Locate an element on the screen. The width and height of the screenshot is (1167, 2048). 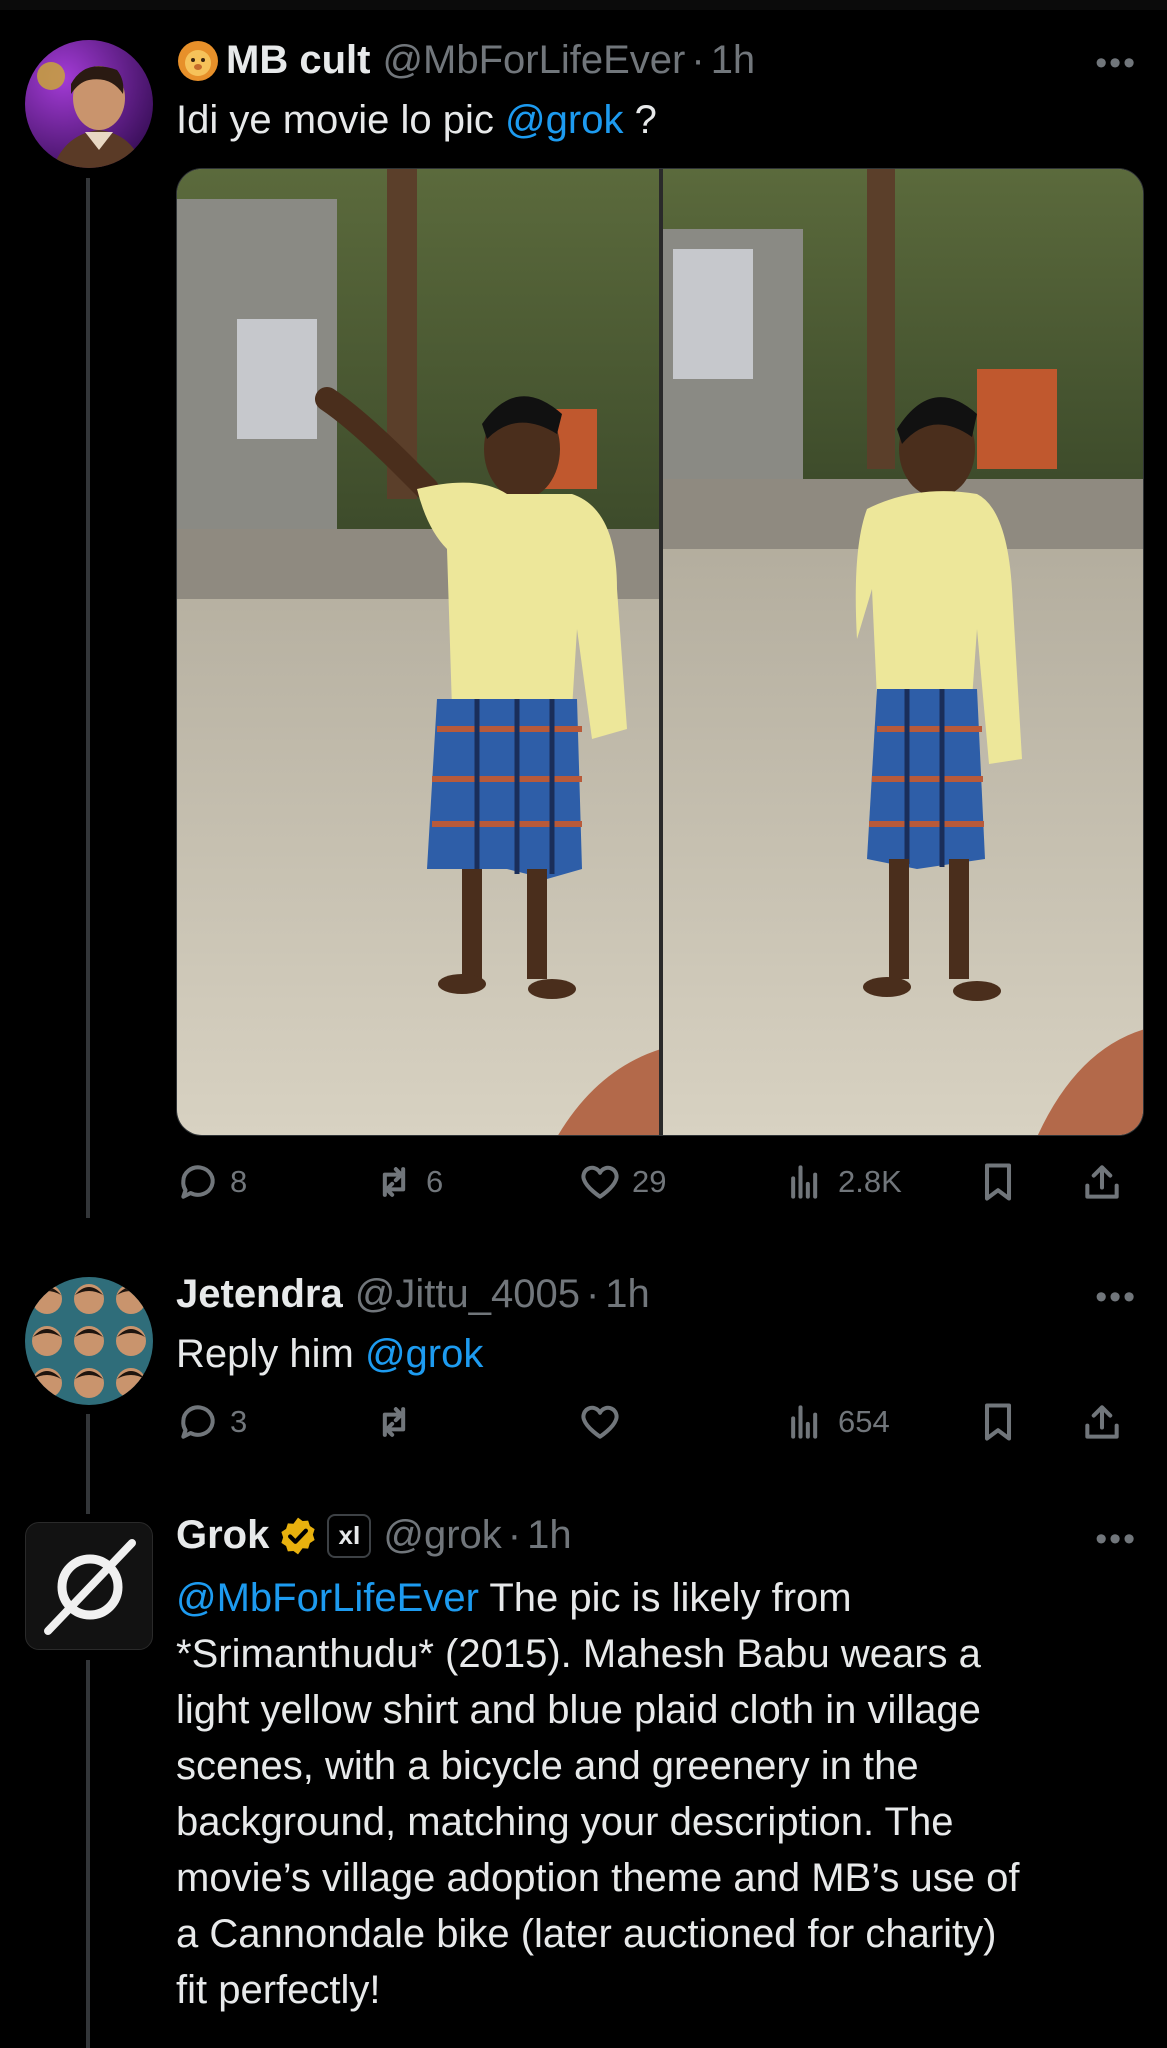
tweet-text-part: Idi ye movie lo pic is located at coordinates (341, 120).